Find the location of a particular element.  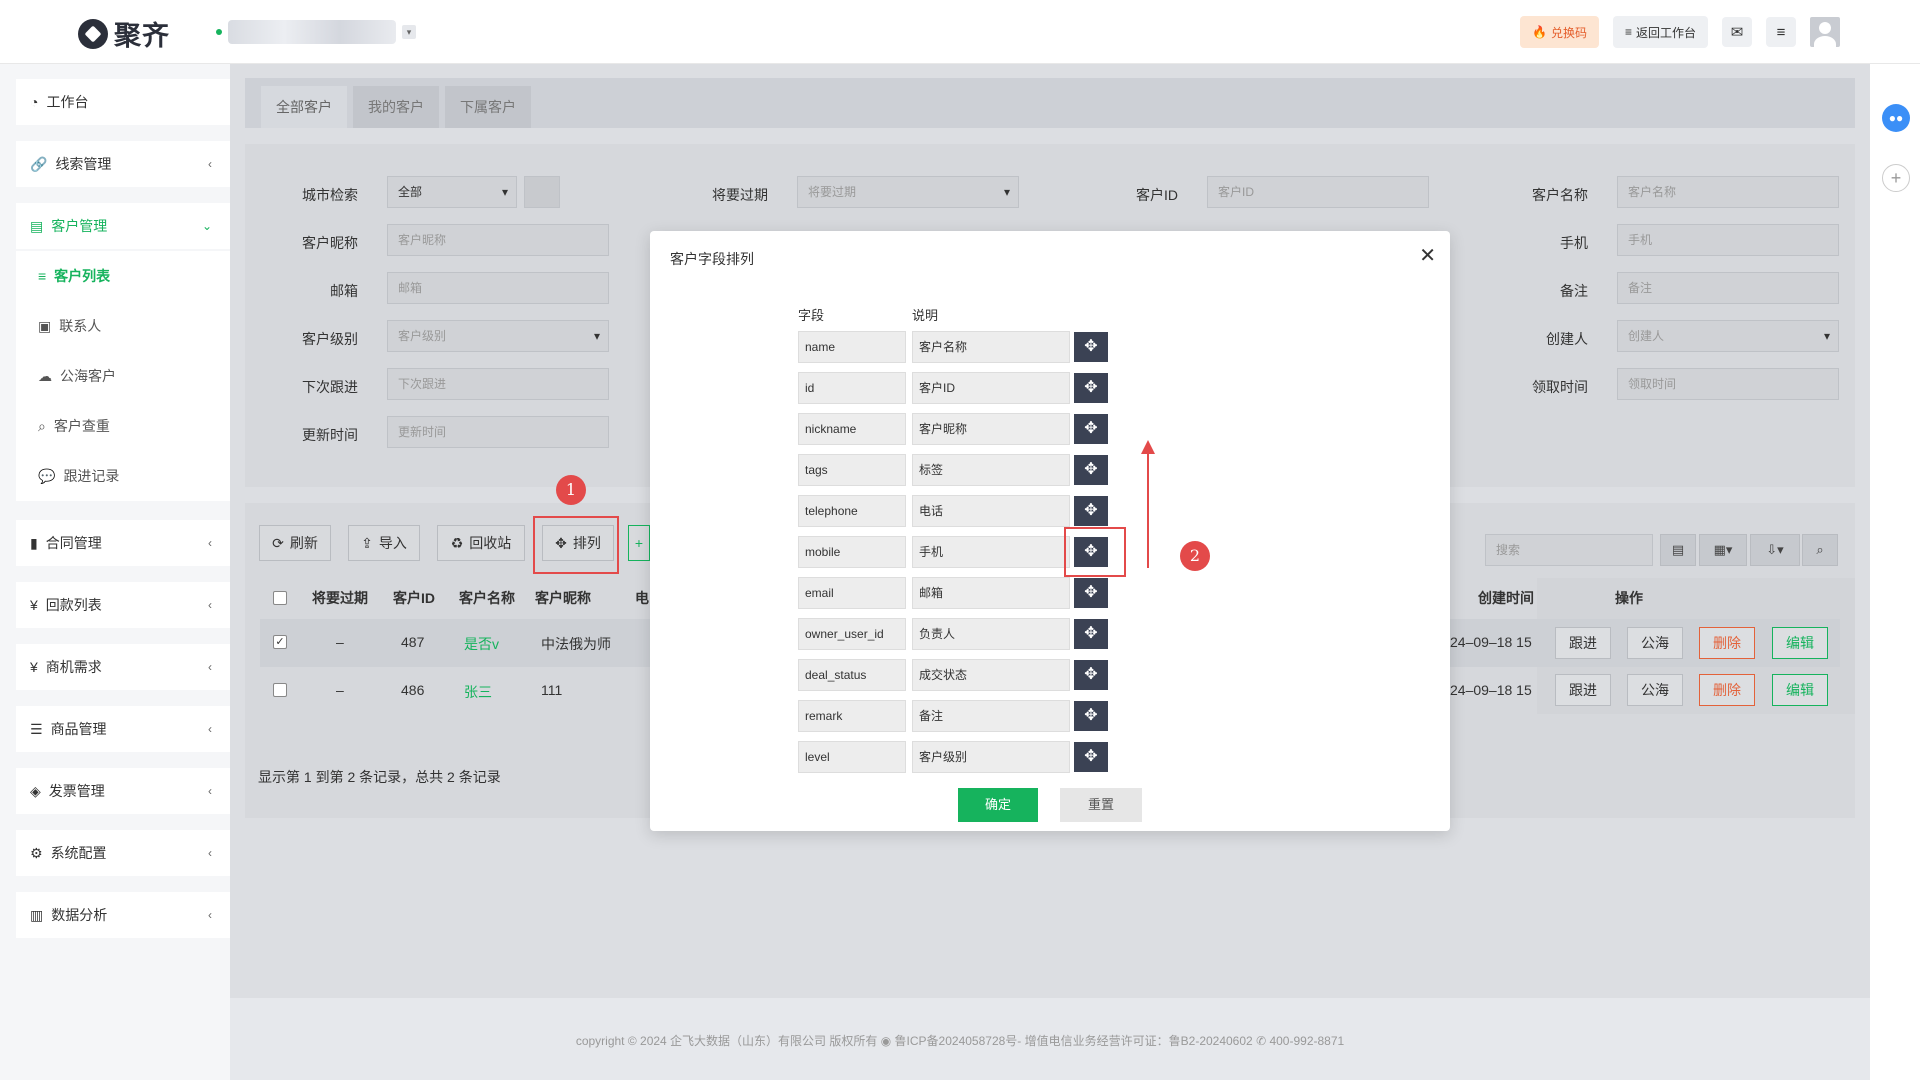

refresh-icon: ⟳ is located at coordinates (278, 542).